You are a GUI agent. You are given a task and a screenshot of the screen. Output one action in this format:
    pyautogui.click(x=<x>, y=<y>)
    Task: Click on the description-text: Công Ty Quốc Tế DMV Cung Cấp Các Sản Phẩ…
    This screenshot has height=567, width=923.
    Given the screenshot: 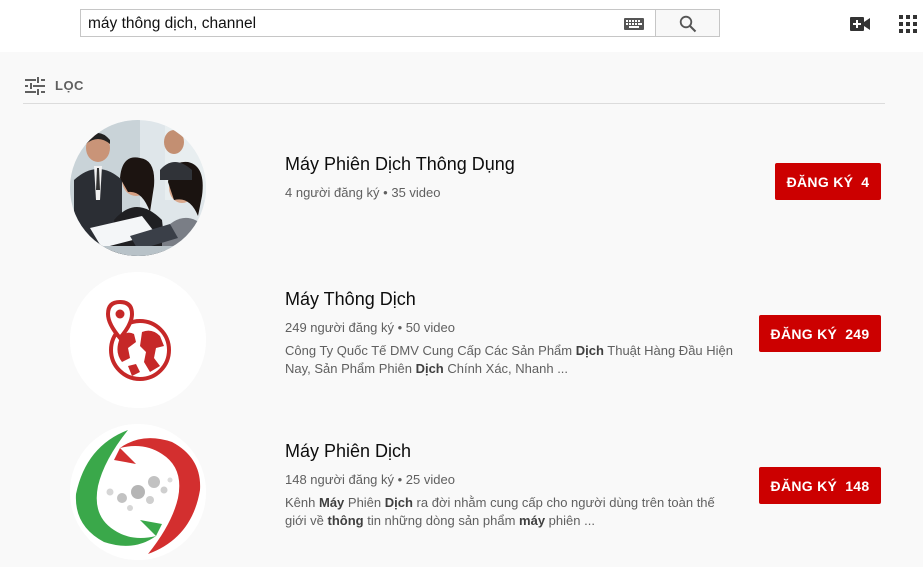 What is the action you would take?
    pyautogui.click(x=430, y=350)
    